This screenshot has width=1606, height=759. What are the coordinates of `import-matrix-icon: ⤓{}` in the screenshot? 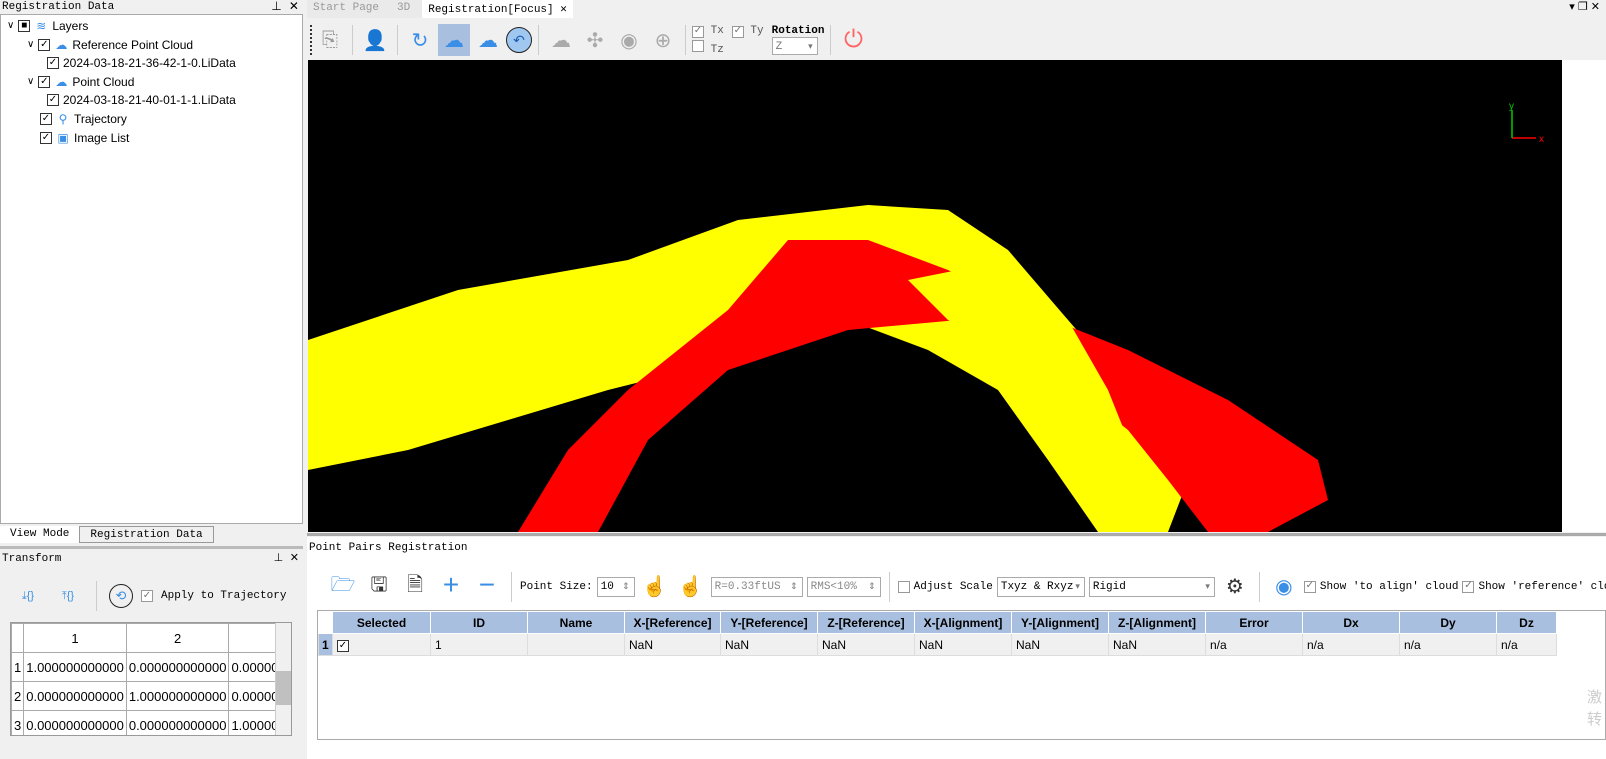 It's located at (28, 596).